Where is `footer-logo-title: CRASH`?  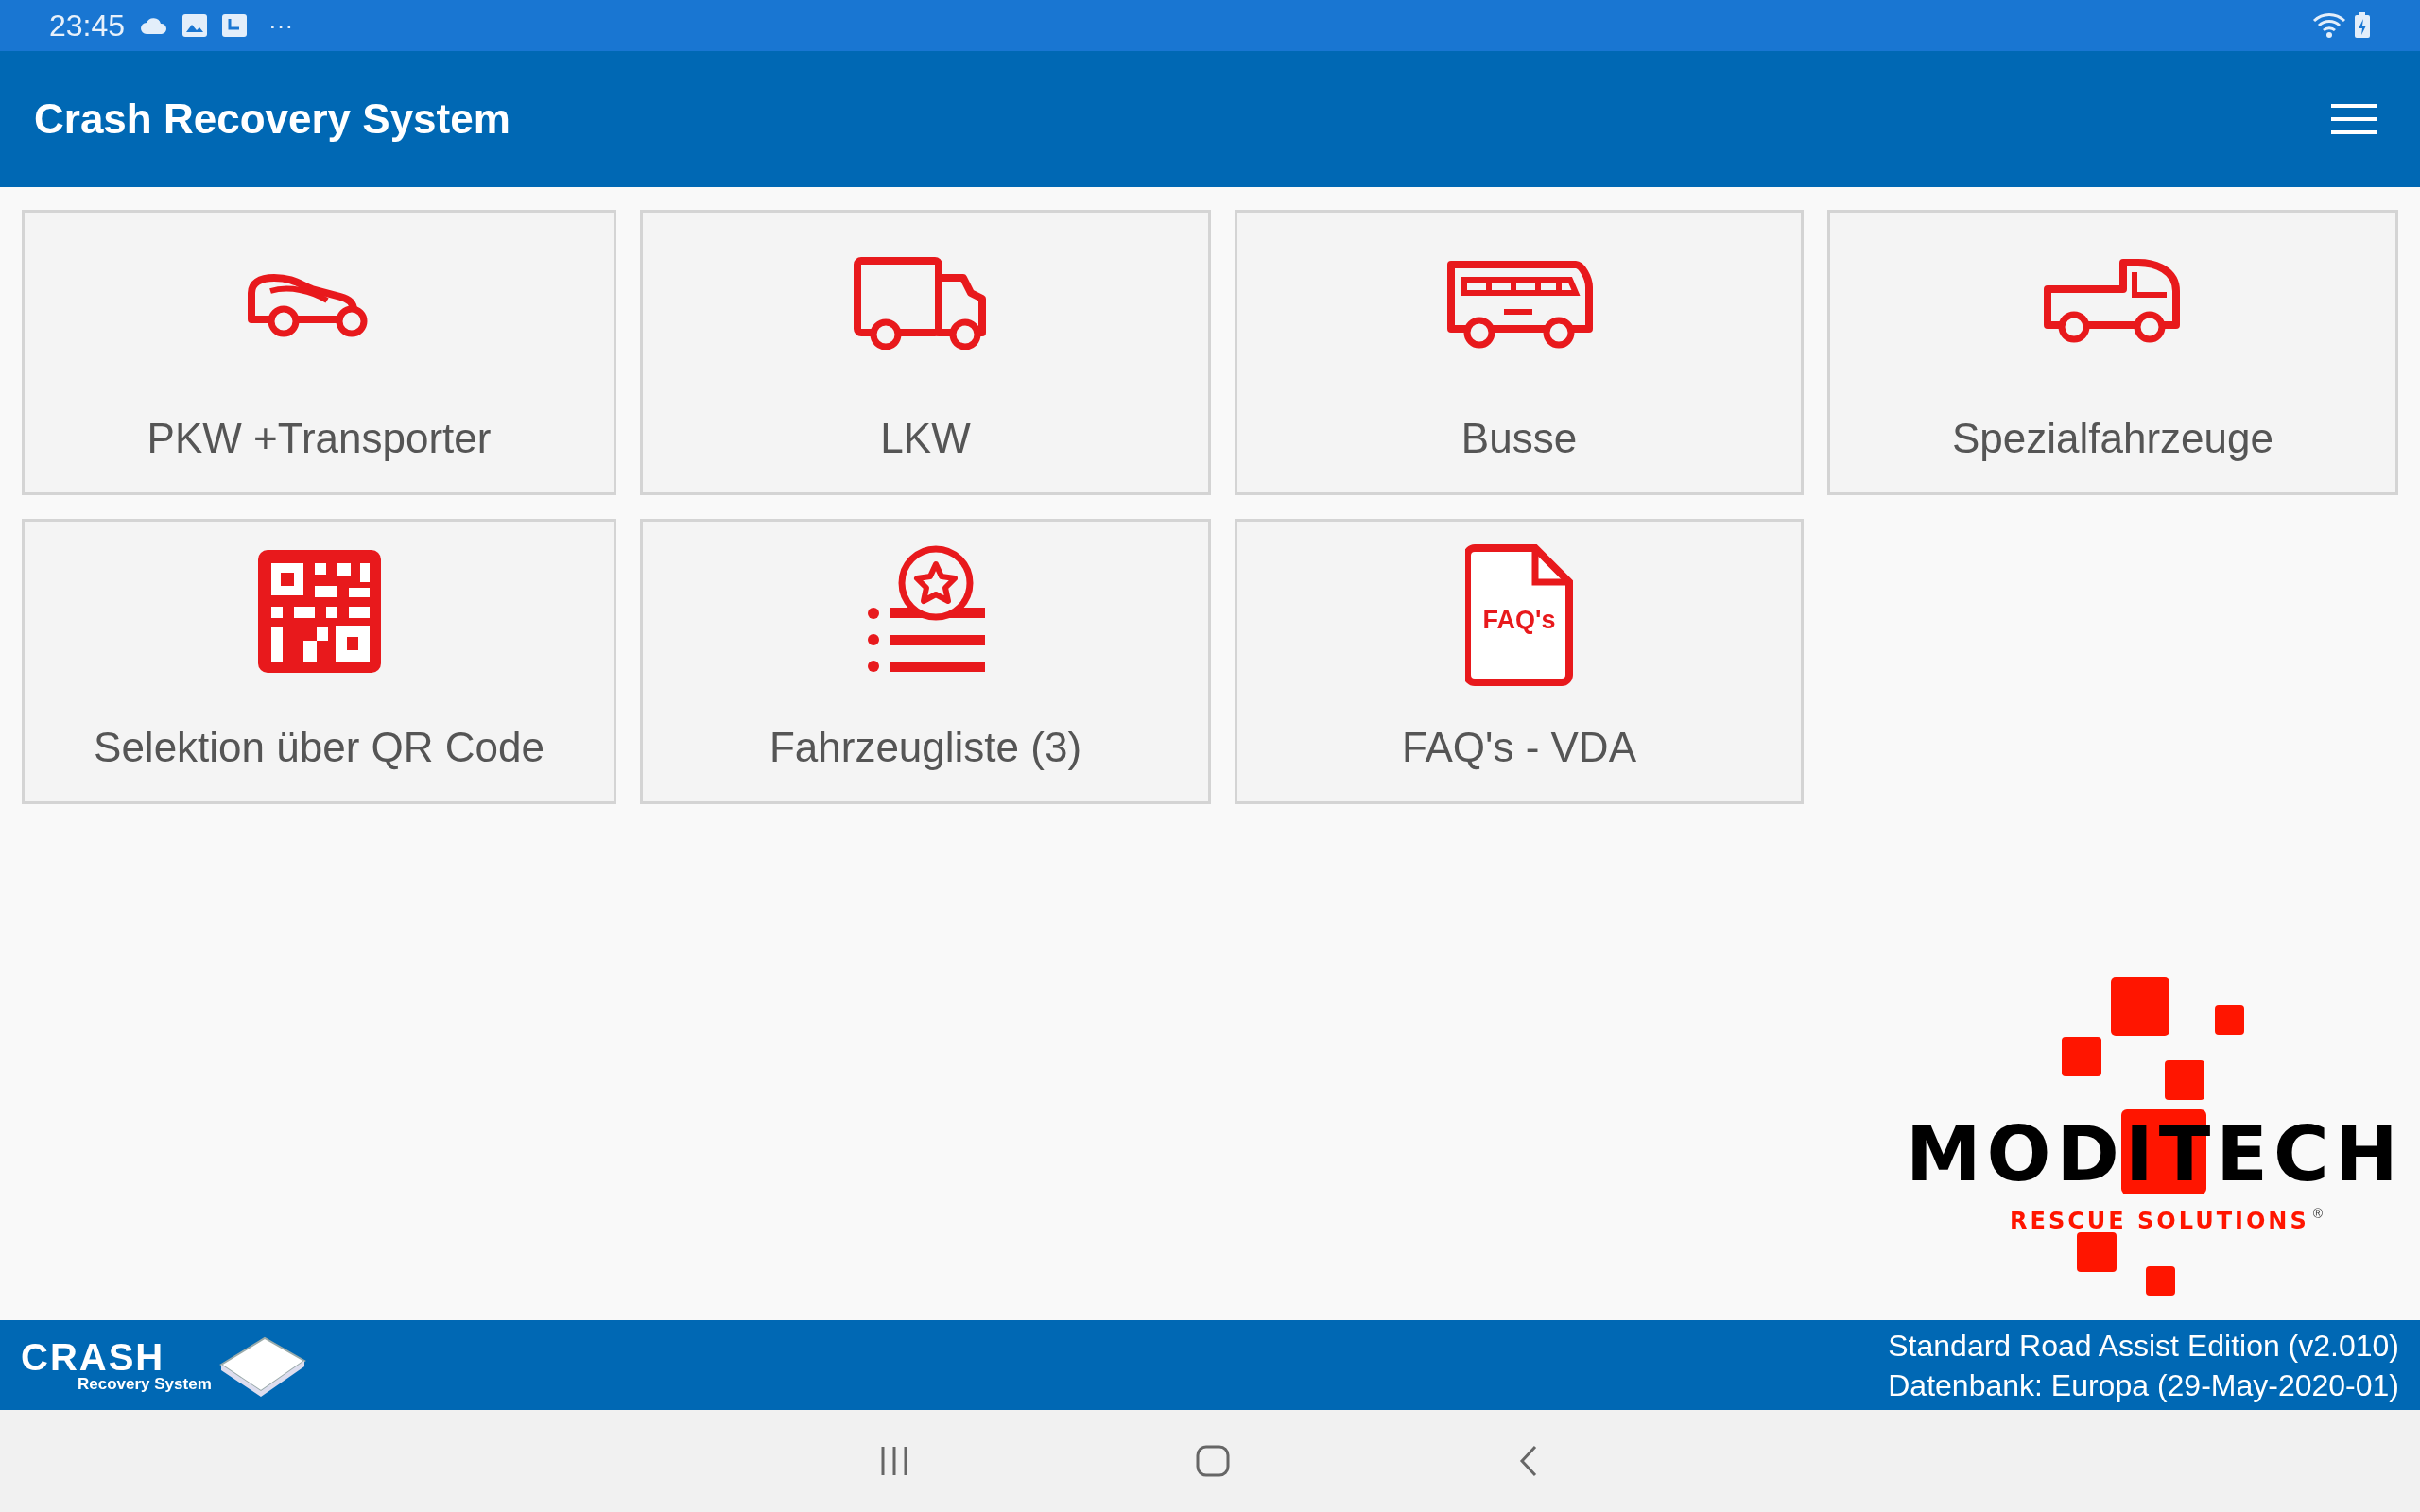 footer-logo-title: CRASH is located at coordinates (93, 1356).